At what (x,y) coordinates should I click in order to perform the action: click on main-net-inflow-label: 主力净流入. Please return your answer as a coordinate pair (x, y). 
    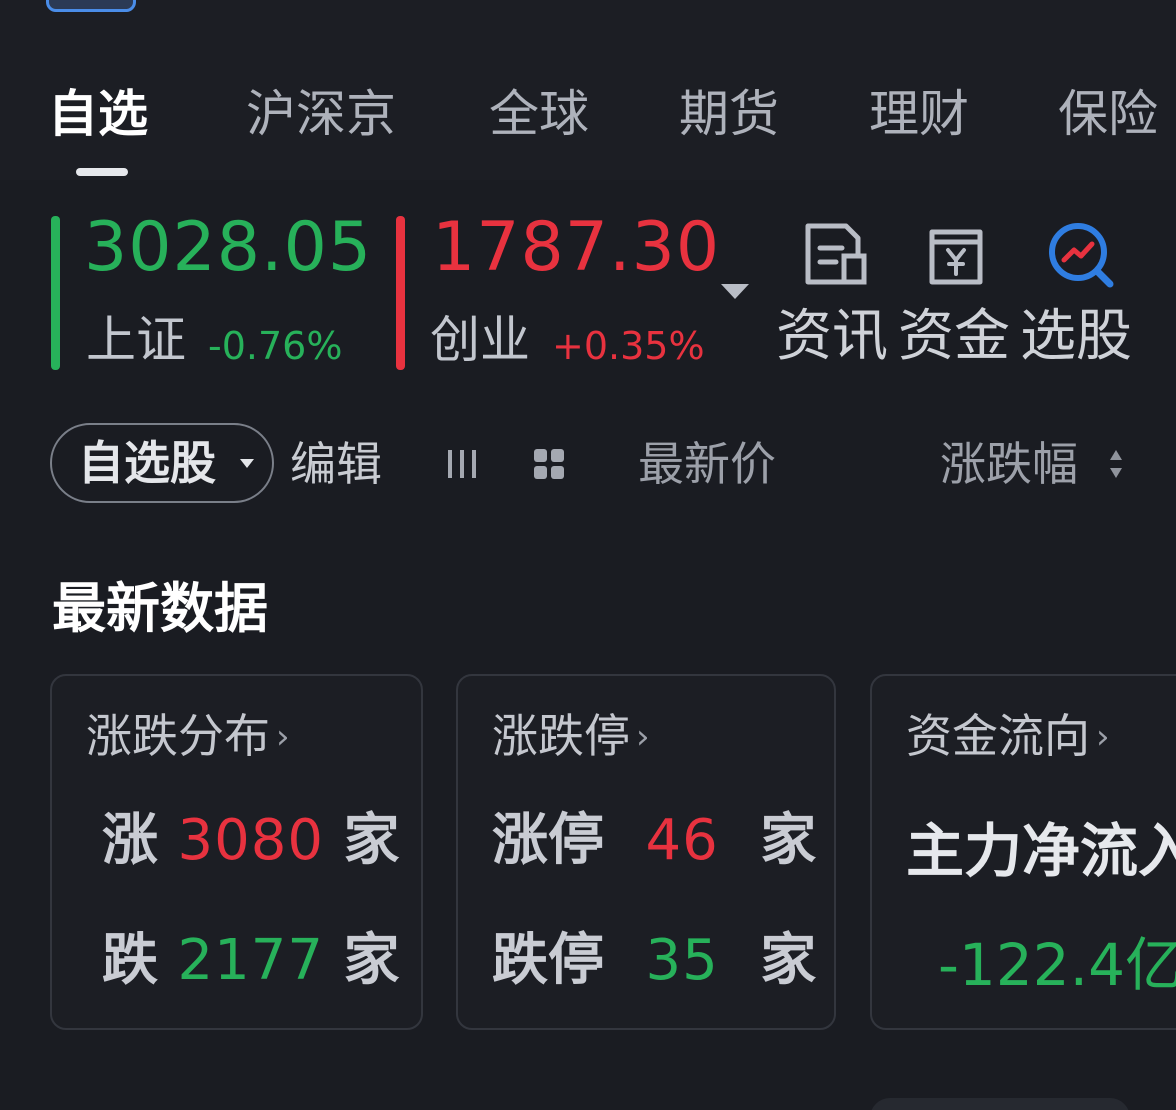
    Looking at the image, I should click on (1041, 851).